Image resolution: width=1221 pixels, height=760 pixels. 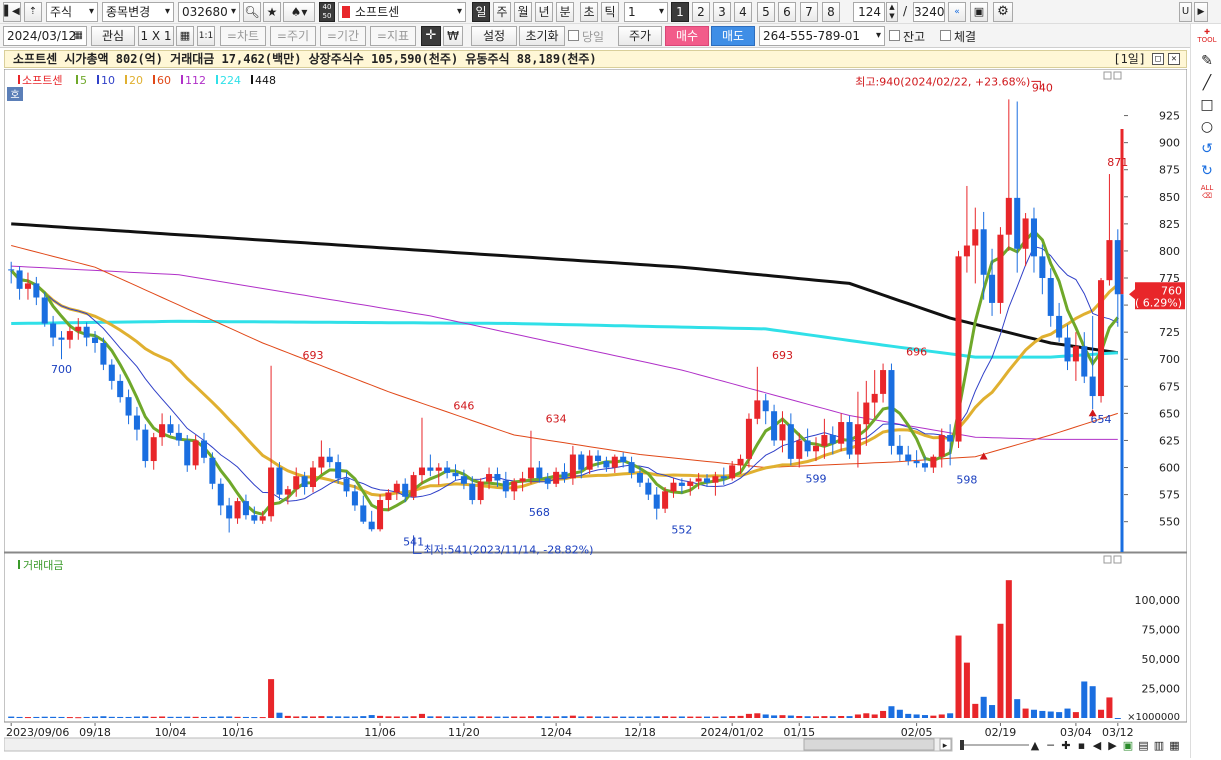 What do you see at coordinates (1158, 59) in the screenshot?
I see `maximize-icon: □` at bounding box center [1158, 59].